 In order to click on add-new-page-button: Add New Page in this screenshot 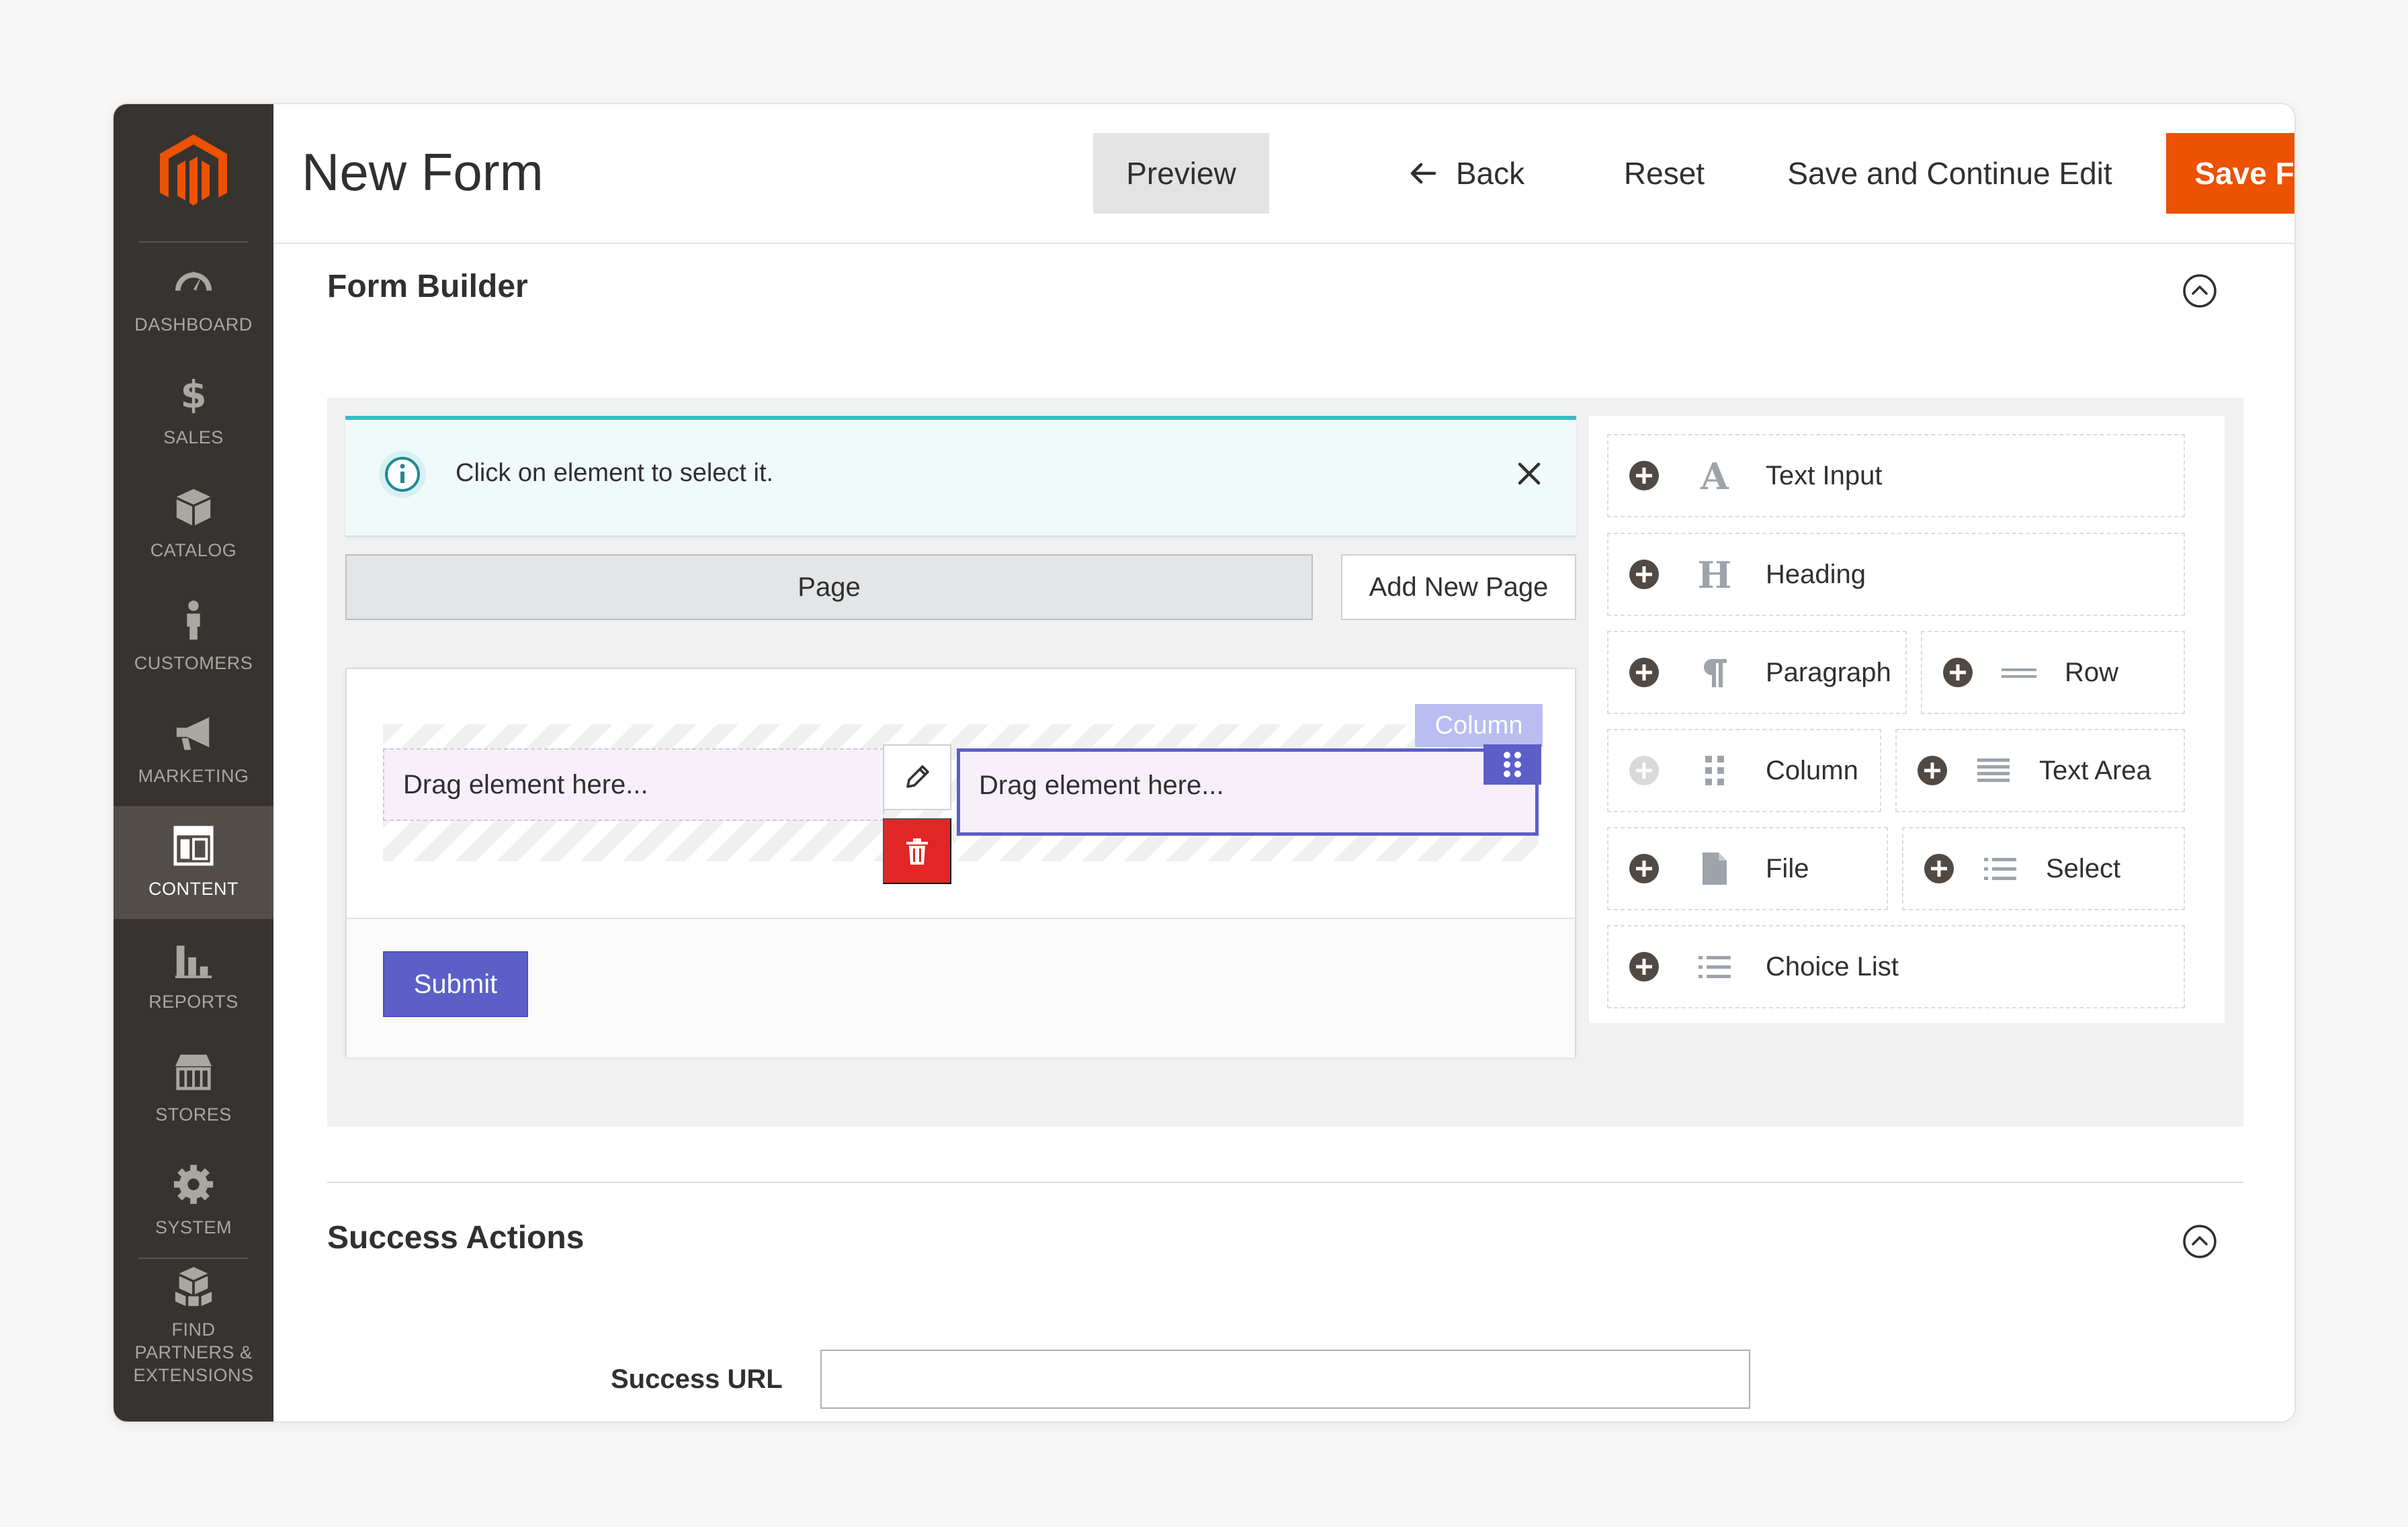, I will do `click(1458, 587)`.